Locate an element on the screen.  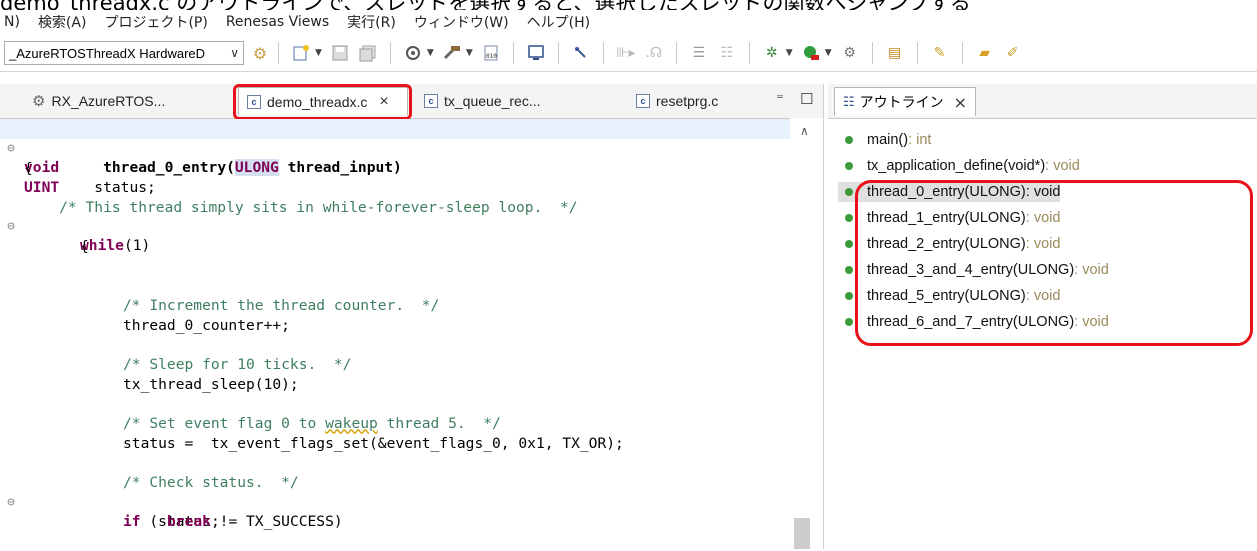
code-line: /* Check status. */ is located at coordinates (211, 482).